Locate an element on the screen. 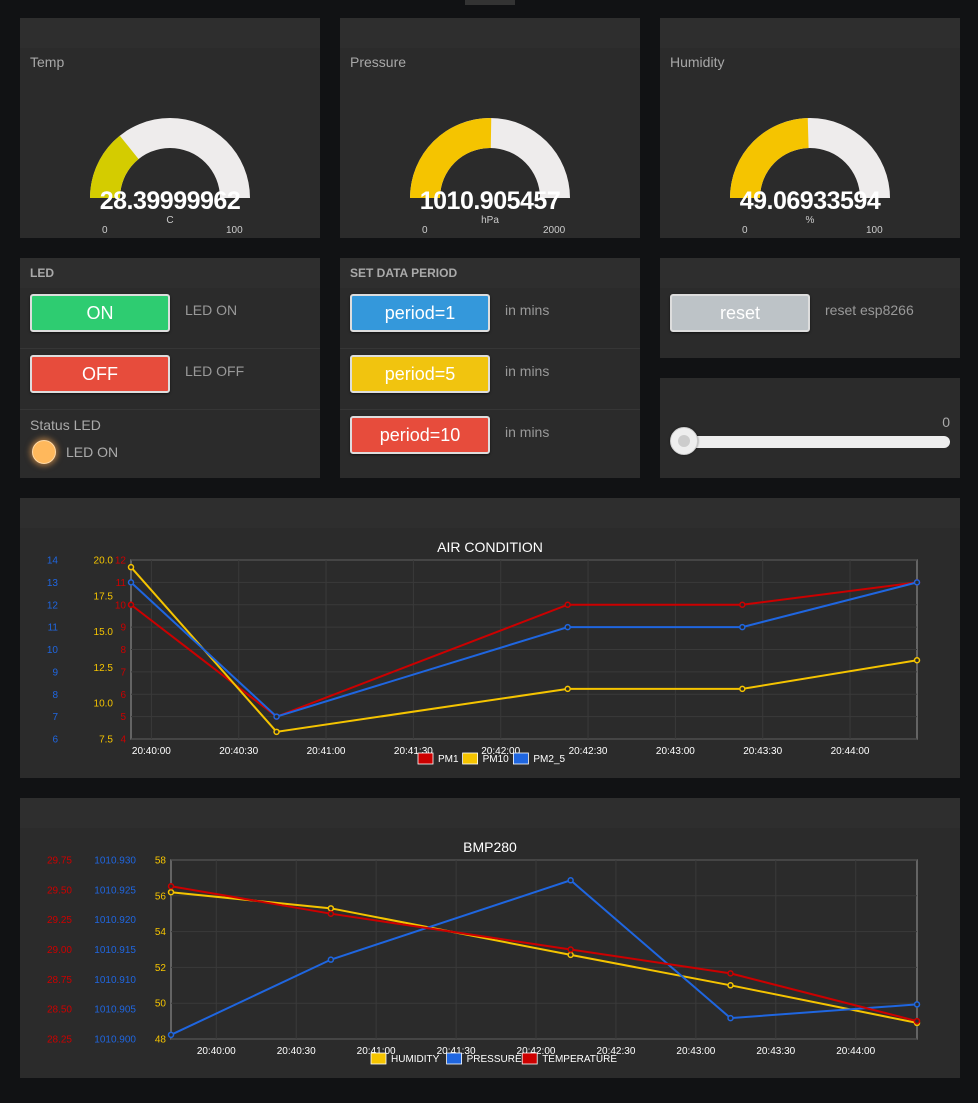 The height and width of the screenshot is (1103, 978). slider-thumb is located at coordinates (684, 441).